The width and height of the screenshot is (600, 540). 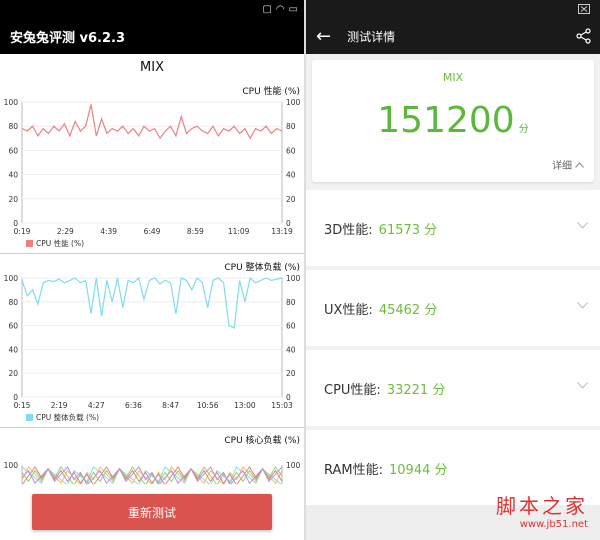 I want to click on row-label: CPU性能:, so click(x=352, y=390).